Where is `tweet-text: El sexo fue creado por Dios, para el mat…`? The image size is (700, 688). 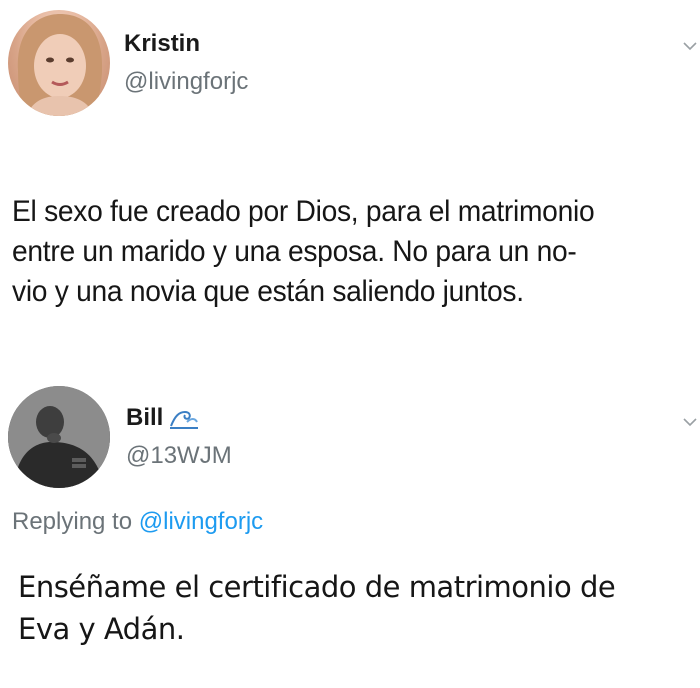
tweet-text: El sexo fue creado por Dios, para el mat… is located at coordinates (303, 251).